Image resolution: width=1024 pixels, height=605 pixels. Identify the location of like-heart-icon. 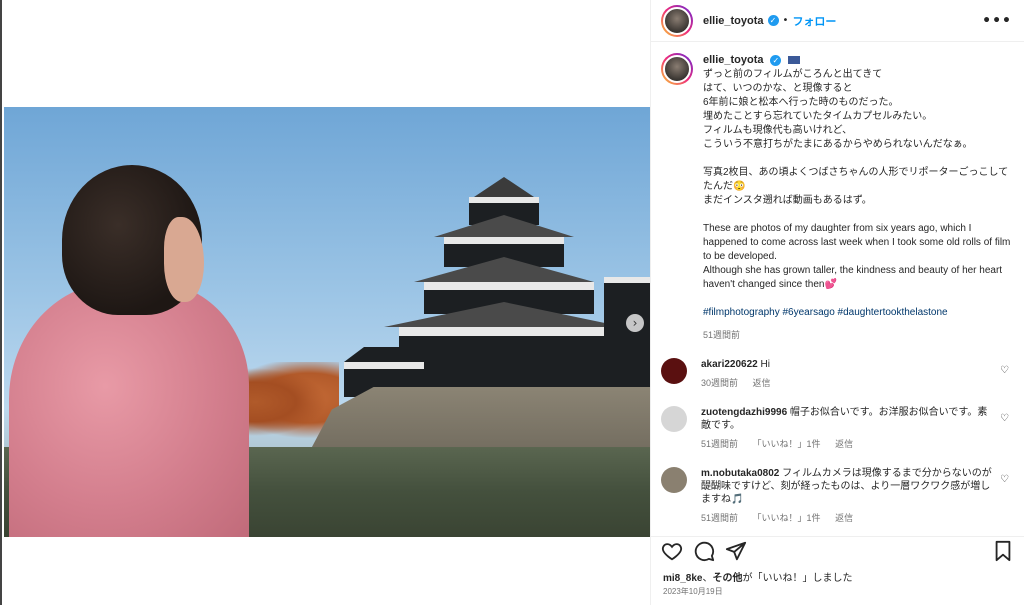
(672, 551).